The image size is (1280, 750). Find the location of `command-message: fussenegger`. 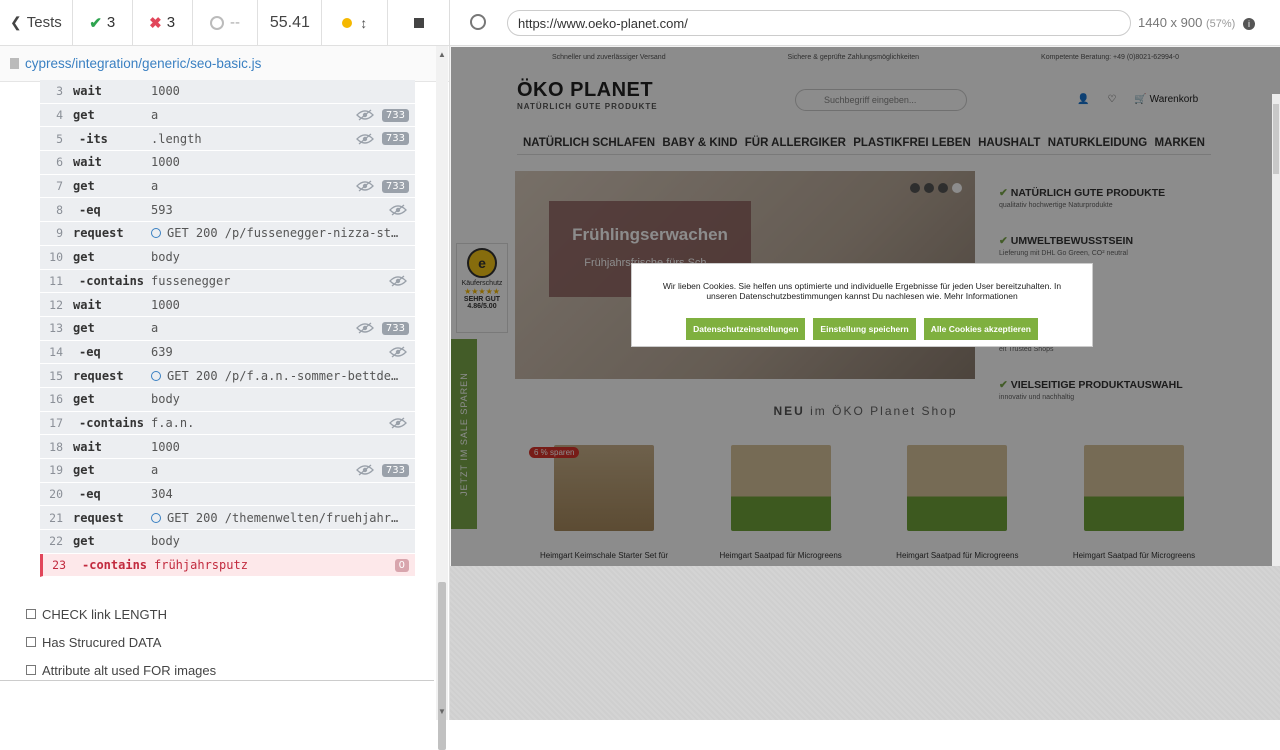

command-message: fussenegger is located at coordinates (191, 280).